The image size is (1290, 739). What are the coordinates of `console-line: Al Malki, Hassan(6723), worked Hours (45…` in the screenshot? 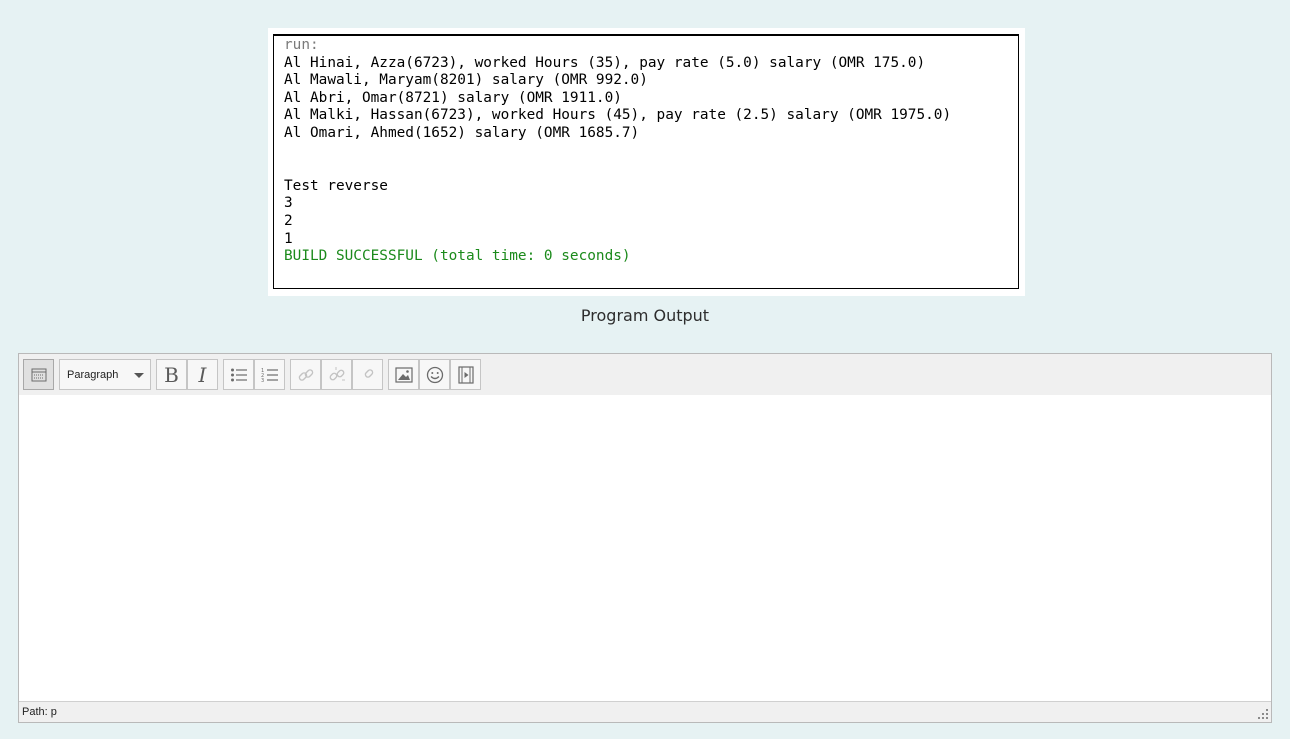 It's located at (618, 115).